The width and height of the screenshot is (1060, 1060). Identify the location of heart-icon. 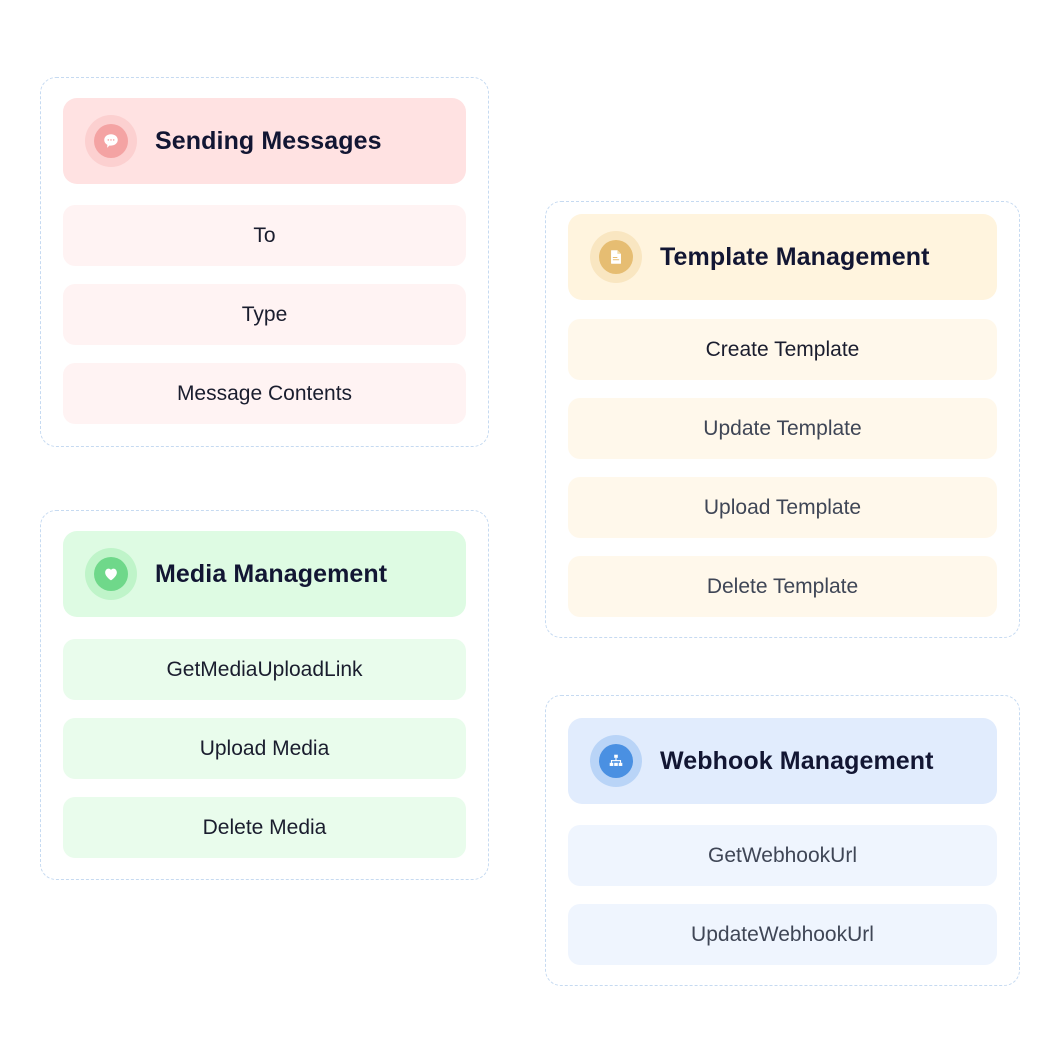
(111, 574).